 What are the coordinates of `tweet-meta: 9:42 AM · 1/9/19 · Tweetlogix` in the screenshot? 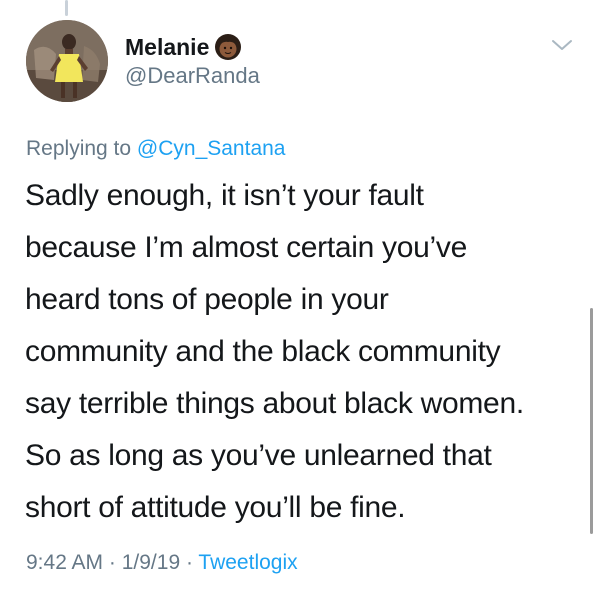 It's located at (162, 563).